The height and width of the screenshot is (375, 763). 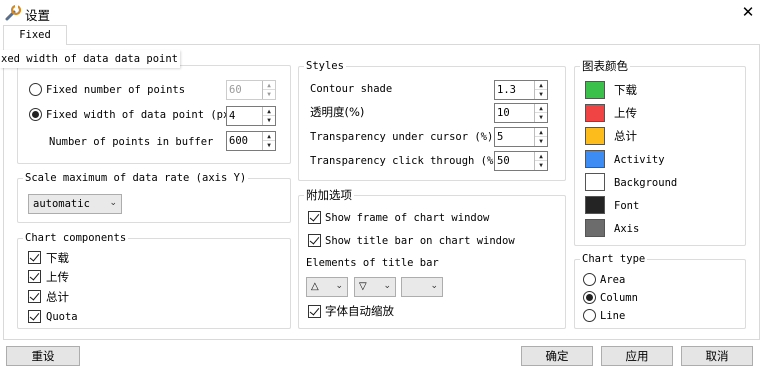 I want to click on fixed-number-stepper: 60 ▲ ▼, so click(x=251, y=90).